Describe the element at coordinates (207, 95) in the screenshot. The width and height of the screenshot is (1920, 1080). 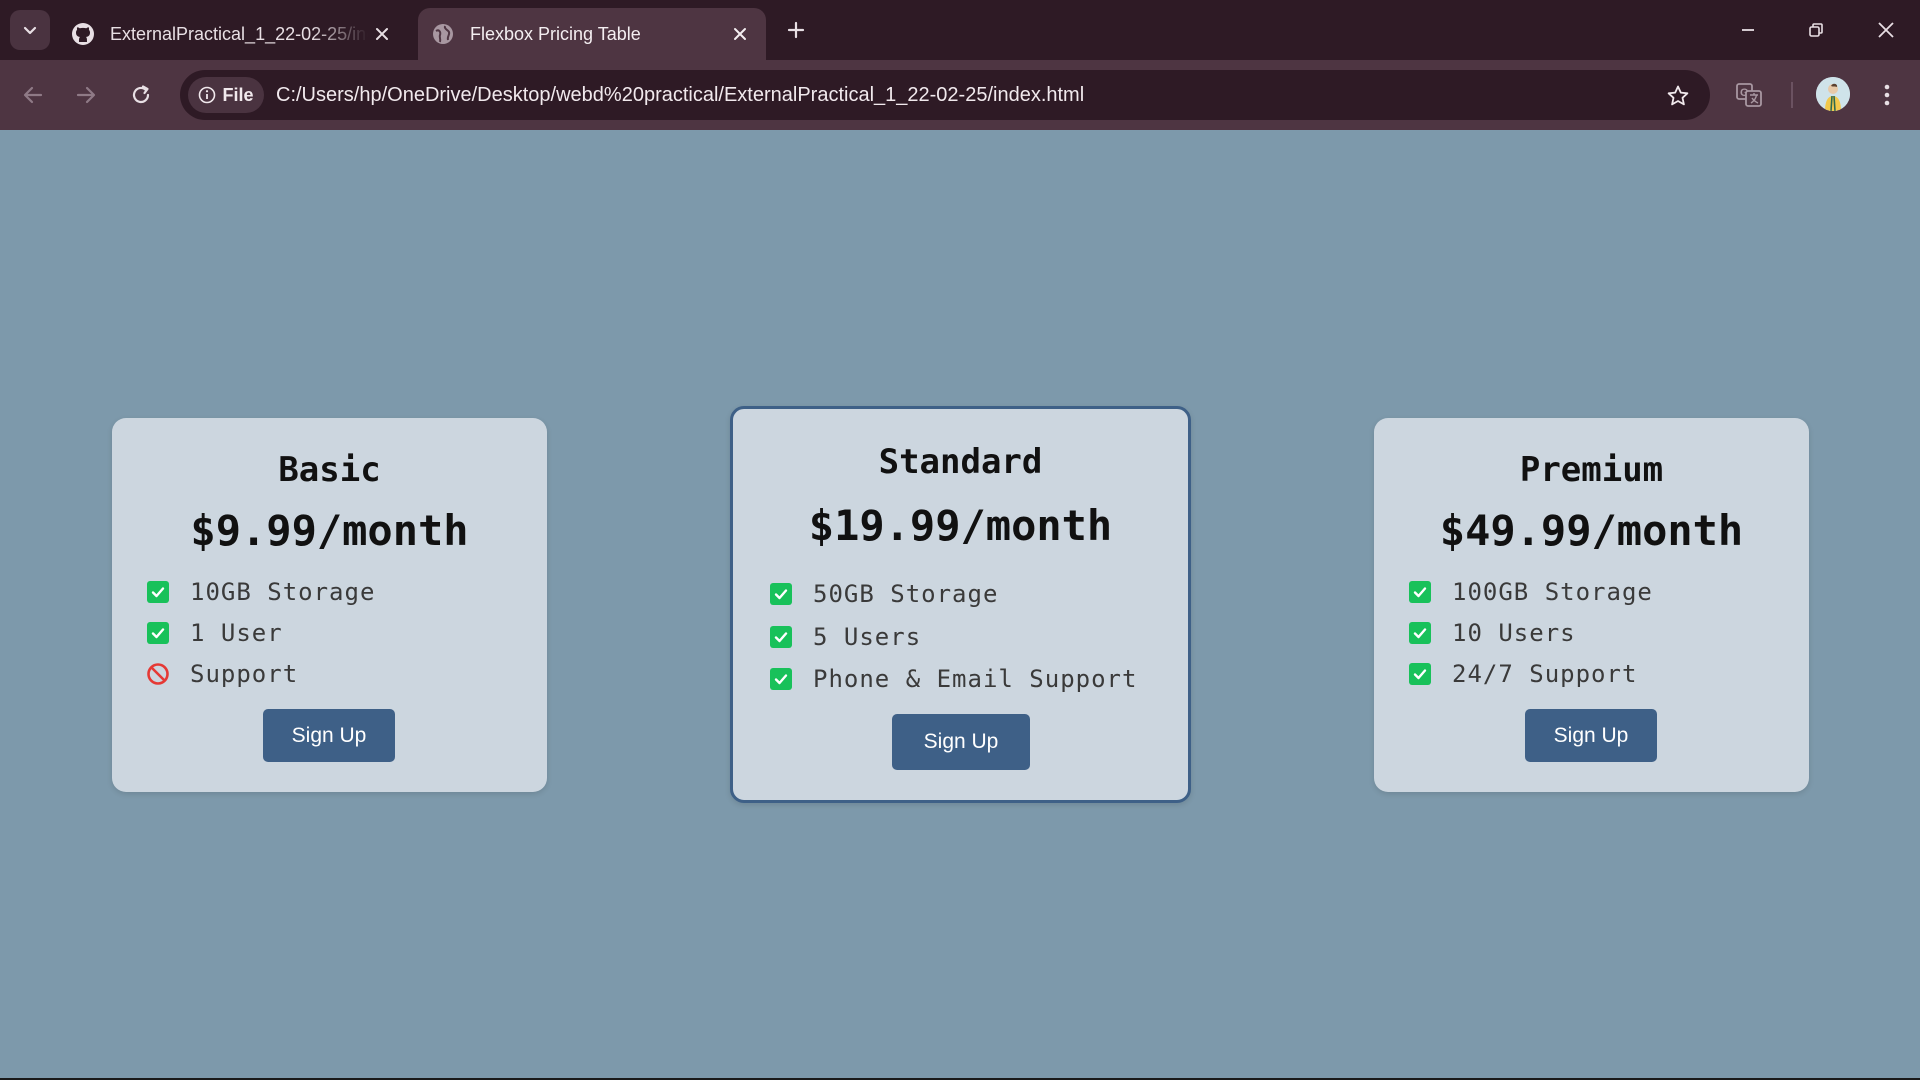
I see `info-icon` at that location.